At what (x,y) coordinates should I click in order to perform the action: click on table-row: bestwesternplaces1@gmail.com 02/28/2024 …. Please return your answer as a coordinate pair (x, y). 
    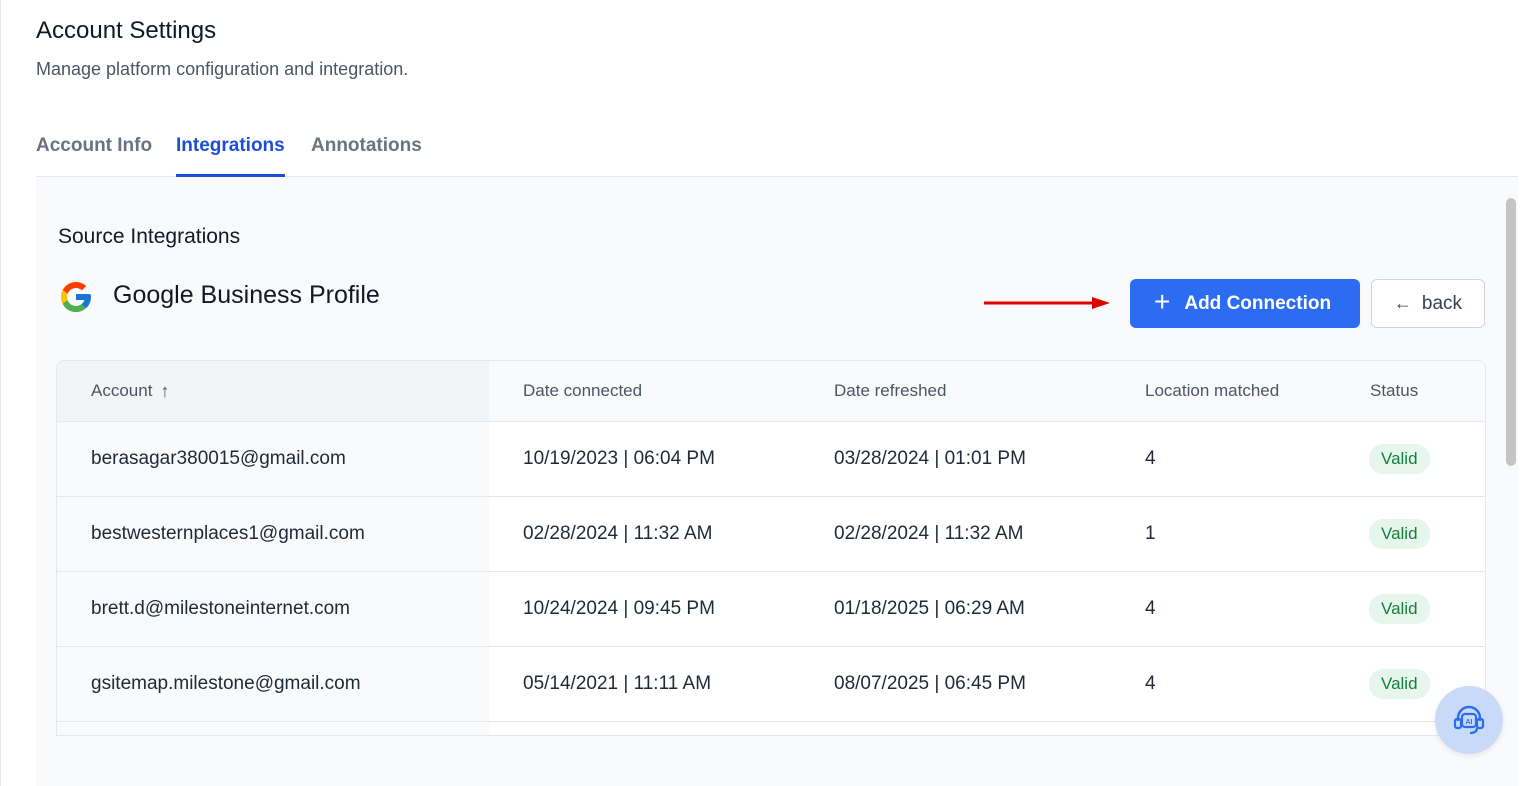
    Looking at the image, I should click on (771, 534).